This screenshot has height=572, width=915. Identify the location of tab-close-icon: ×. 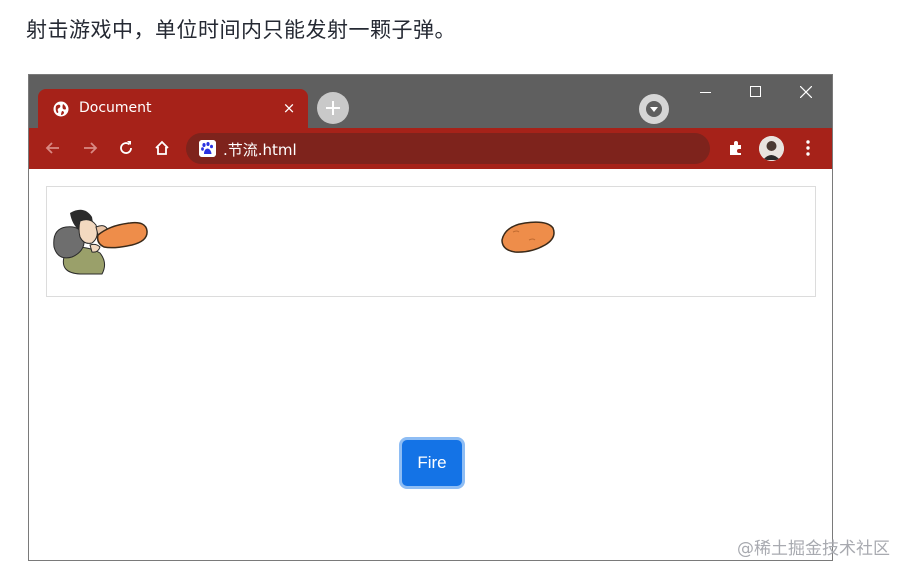
(289, 108).